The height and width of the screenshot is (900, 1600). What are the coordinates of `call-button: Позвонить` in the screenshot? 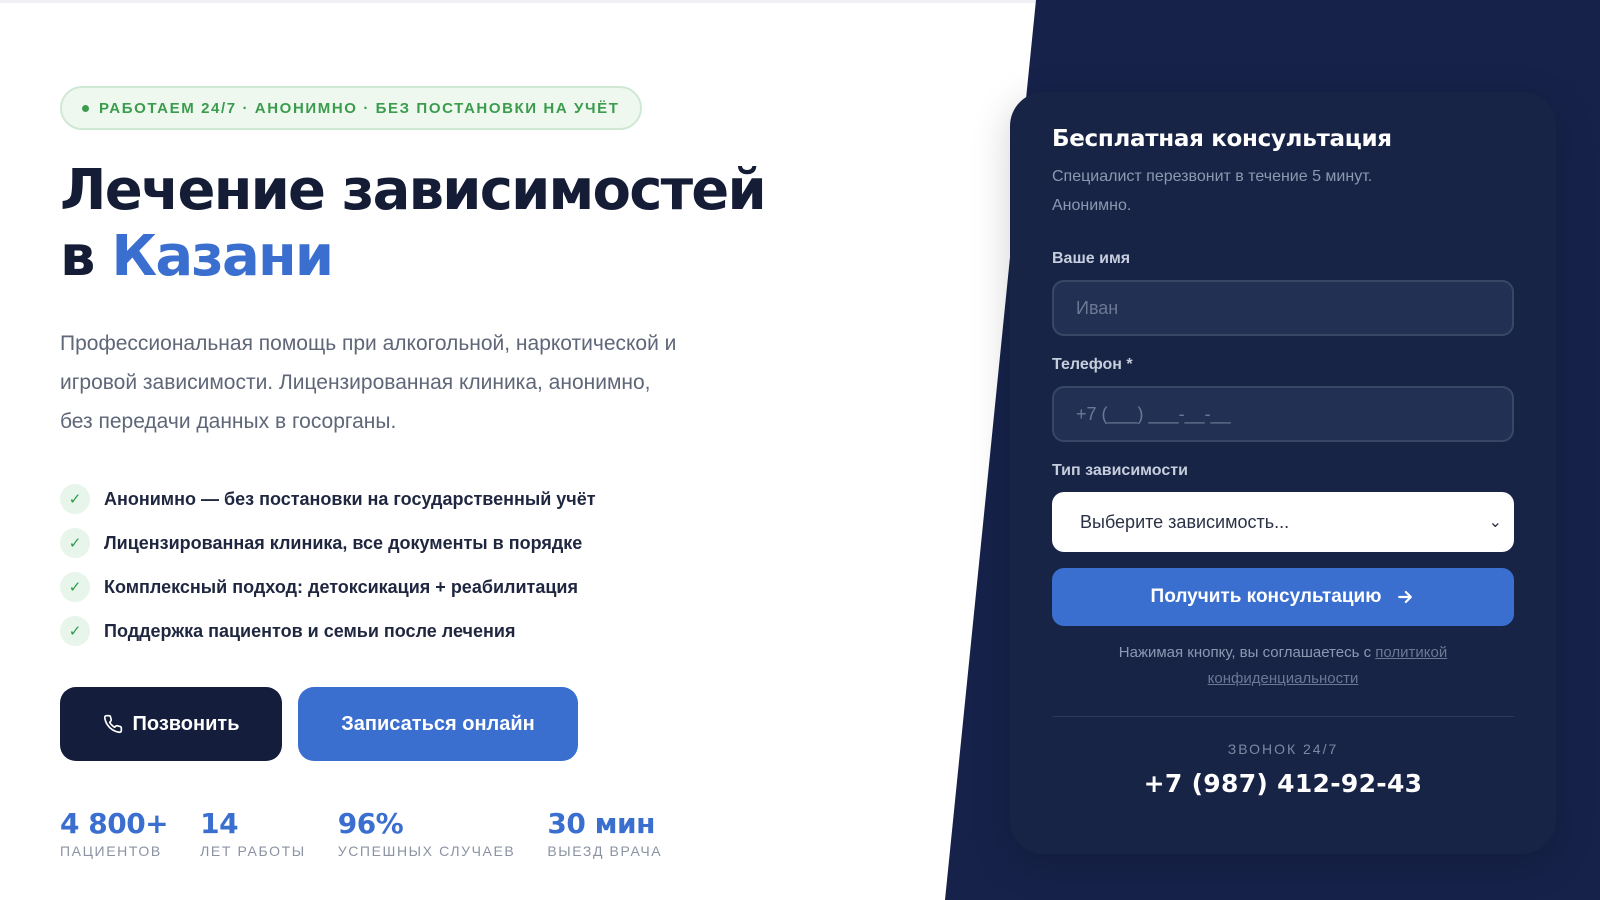 It's located at (171, 724).